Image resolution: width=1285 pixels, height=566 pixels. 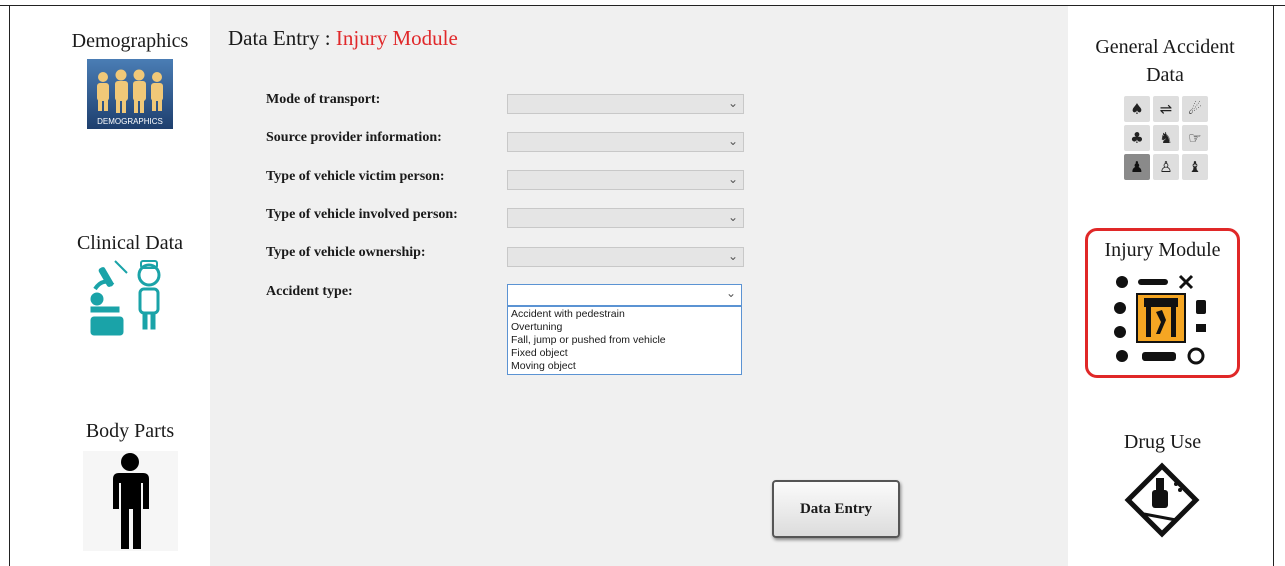 I want to click on injured-person-icon: ♞, so click(x=1166, y=138).